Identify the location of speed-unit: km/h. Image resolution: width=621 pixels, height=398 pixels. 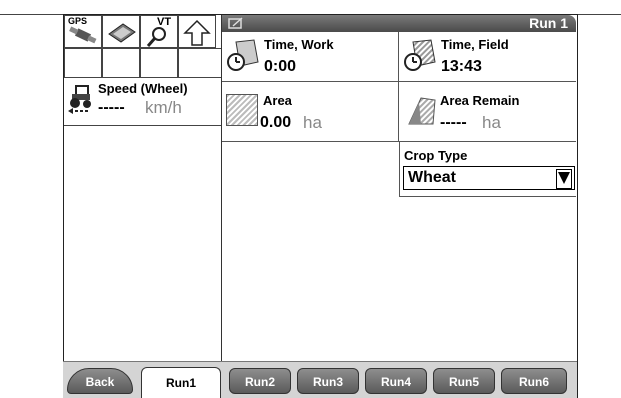
(163, 107).